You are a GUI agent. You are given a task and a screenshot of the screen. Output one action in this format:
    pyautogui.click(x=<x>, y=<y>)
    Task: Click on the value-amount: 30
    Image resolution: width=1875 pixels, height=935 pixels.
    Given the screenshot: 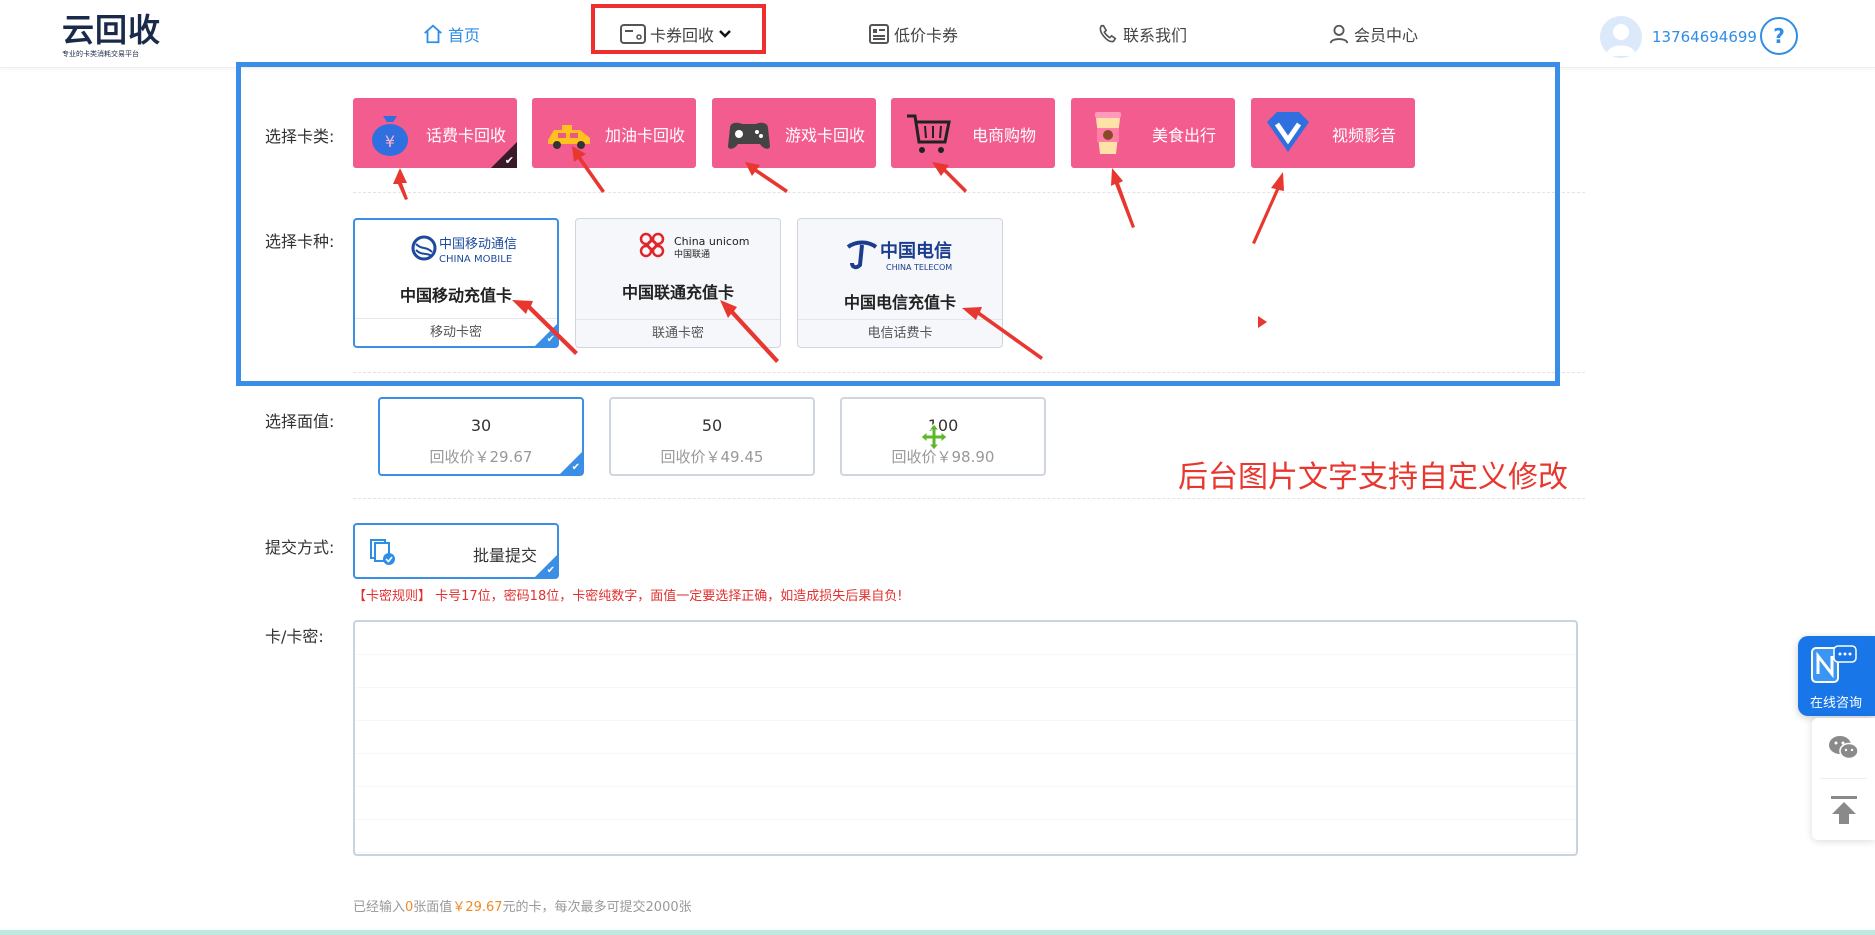 What is the action you would take?
    pyautogui.click(x=481, y=425)
    